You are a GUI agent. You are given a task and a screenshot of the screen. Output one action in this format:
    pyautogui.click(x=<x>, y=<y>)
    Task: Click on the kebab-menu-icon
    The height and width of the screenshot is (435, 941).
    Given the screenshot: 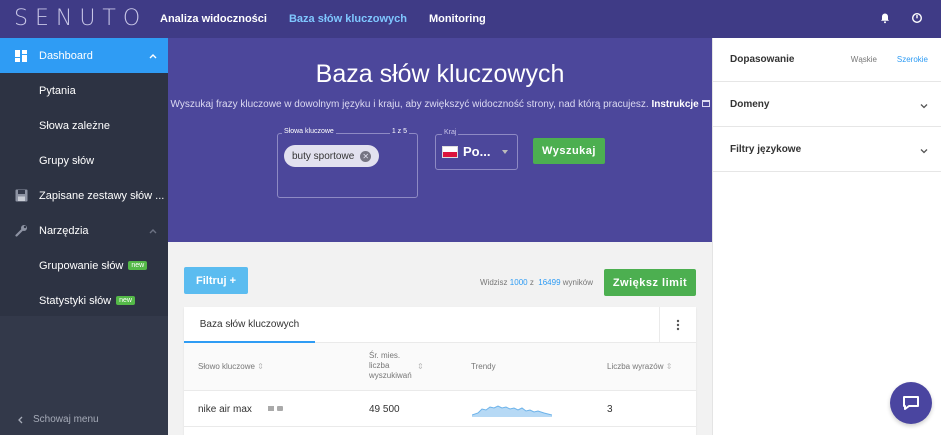 What is the action you would take?
    pyautogui.click(x=678, y=325)
    